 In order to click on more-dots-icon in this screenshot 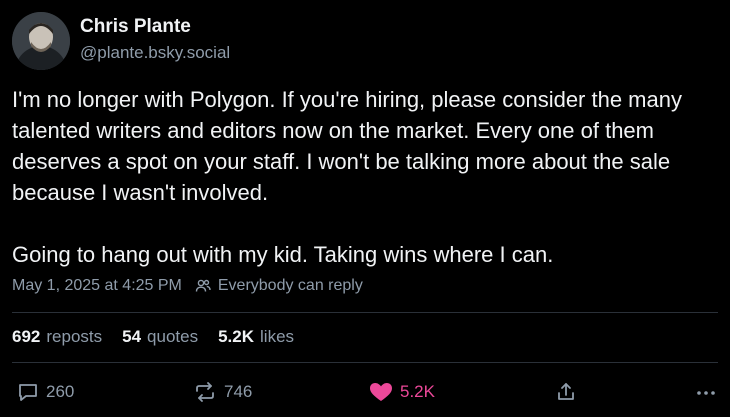, I will do `click(706, 392)`.